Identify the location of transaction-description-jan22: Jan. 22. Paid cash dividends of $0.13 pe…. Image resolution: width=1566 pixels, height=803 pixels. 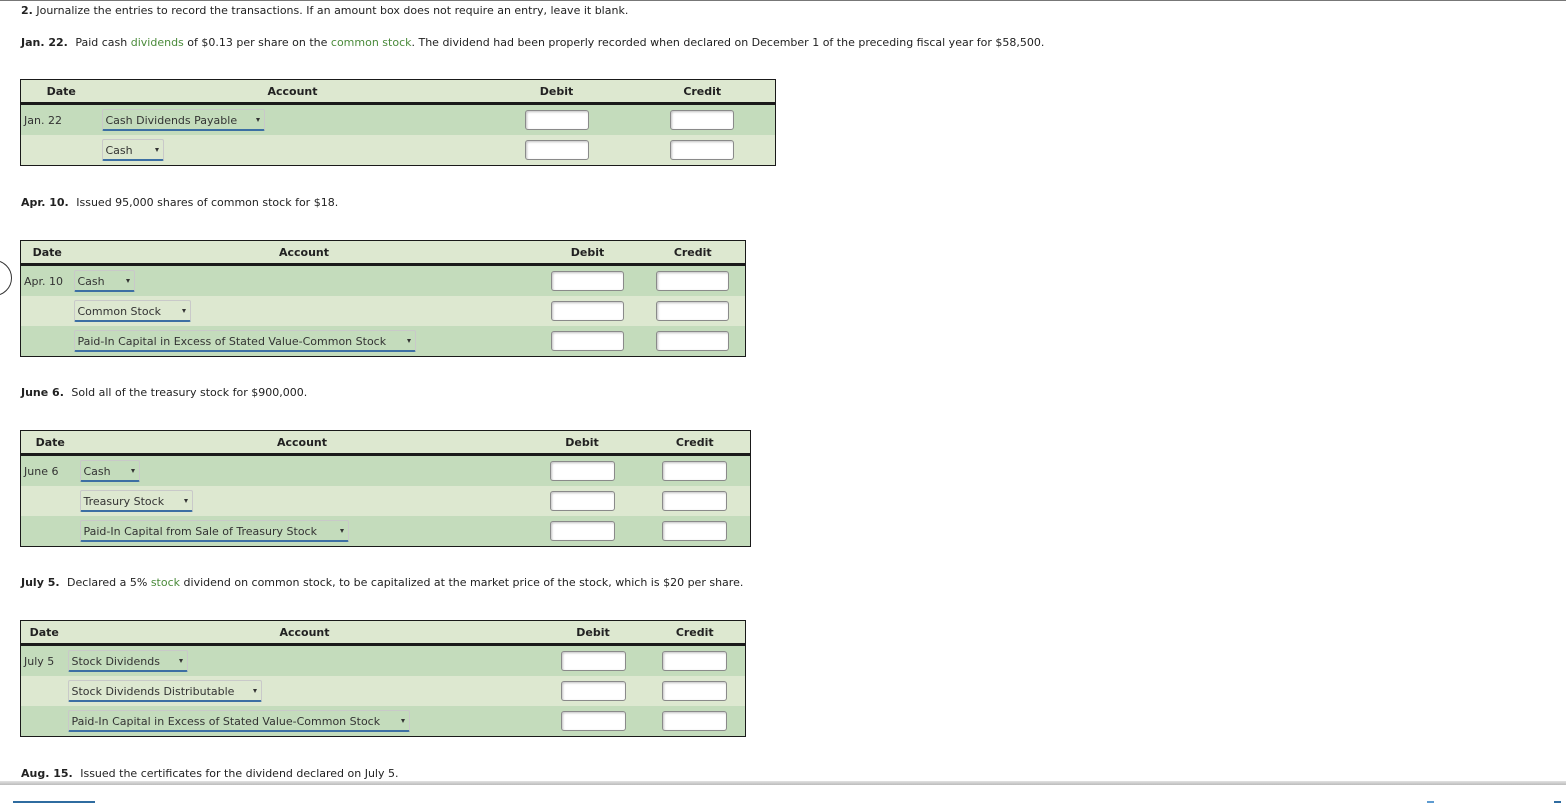
(532, 42).